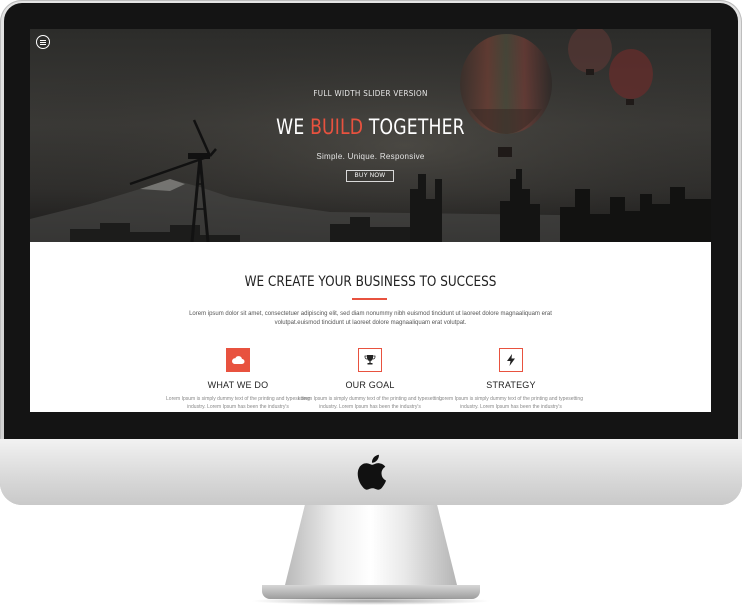  Describe the element at coordinates (370, 93) in the screenshot. I see `hero-eyebrow: FULL WIDTH SLIDER VERSION` at that location.